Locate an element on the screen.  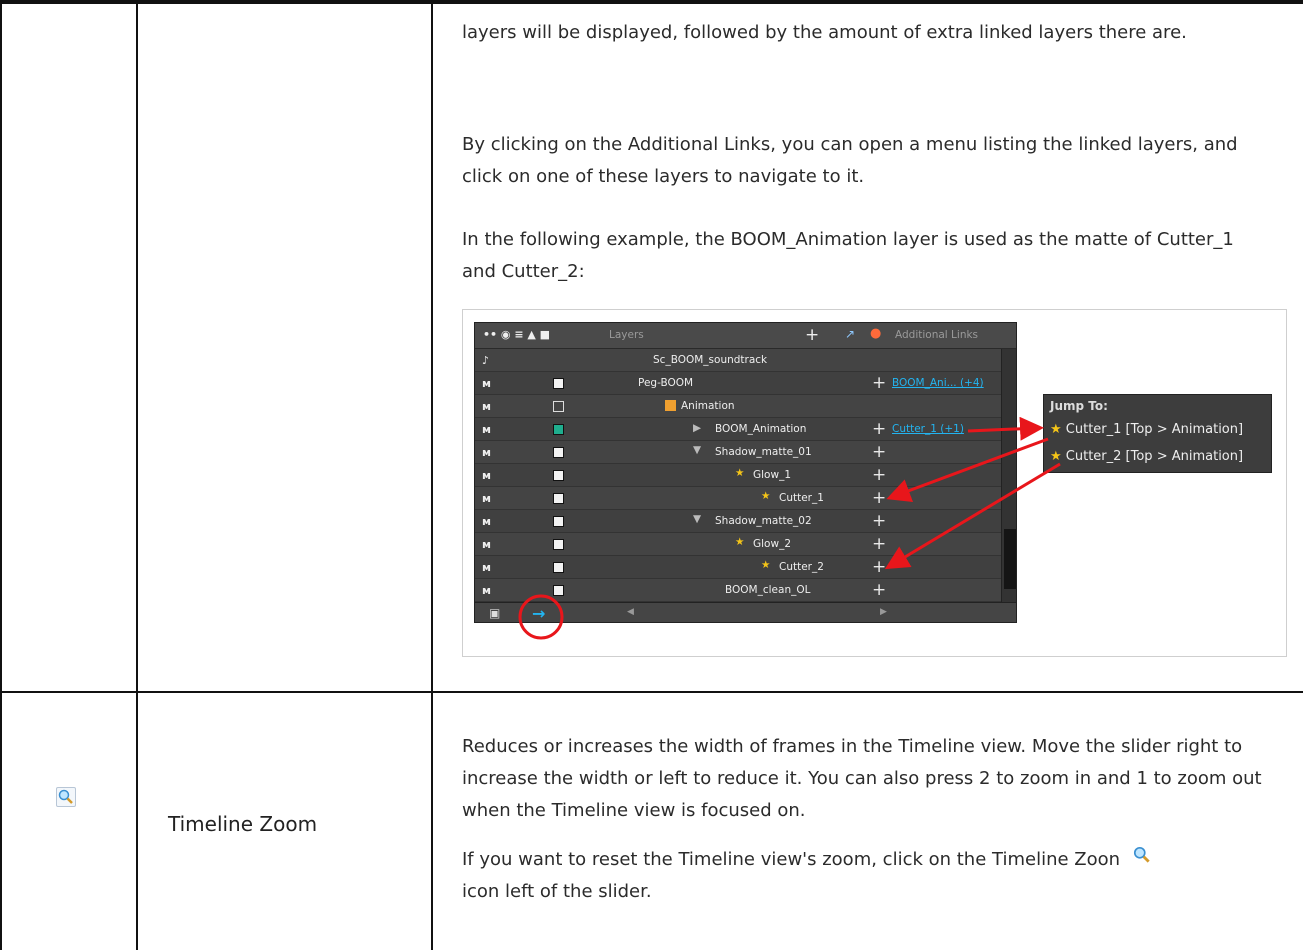
jump-to-item: ★ Cutter_2 [Top > Animation] is located at coordinates (1146, 456).